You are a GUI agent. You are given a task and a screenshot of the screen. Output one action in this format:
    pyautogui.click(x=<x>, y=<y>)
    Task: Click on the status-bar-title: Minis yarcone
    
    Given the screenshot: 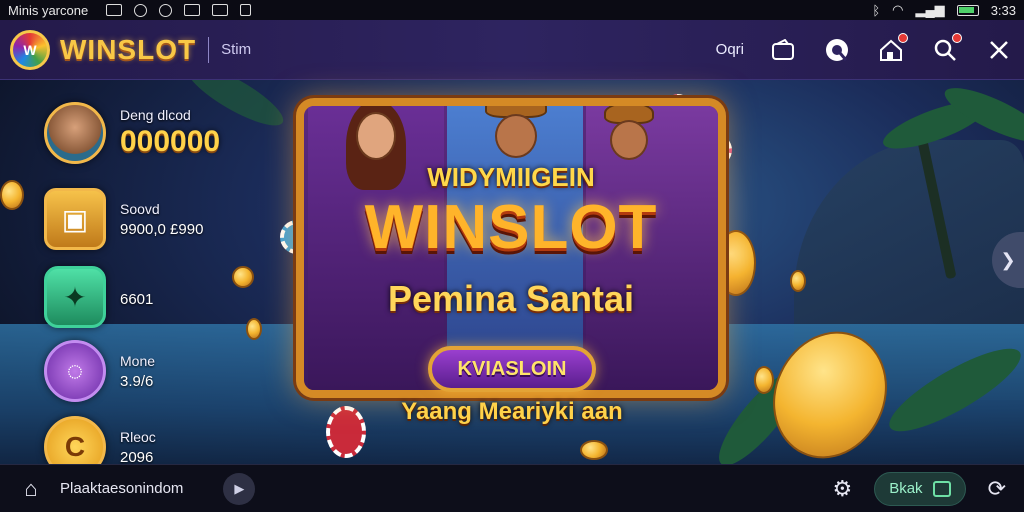 What is the action you would take?
    pyautogui.click(x=48, y=10)
    